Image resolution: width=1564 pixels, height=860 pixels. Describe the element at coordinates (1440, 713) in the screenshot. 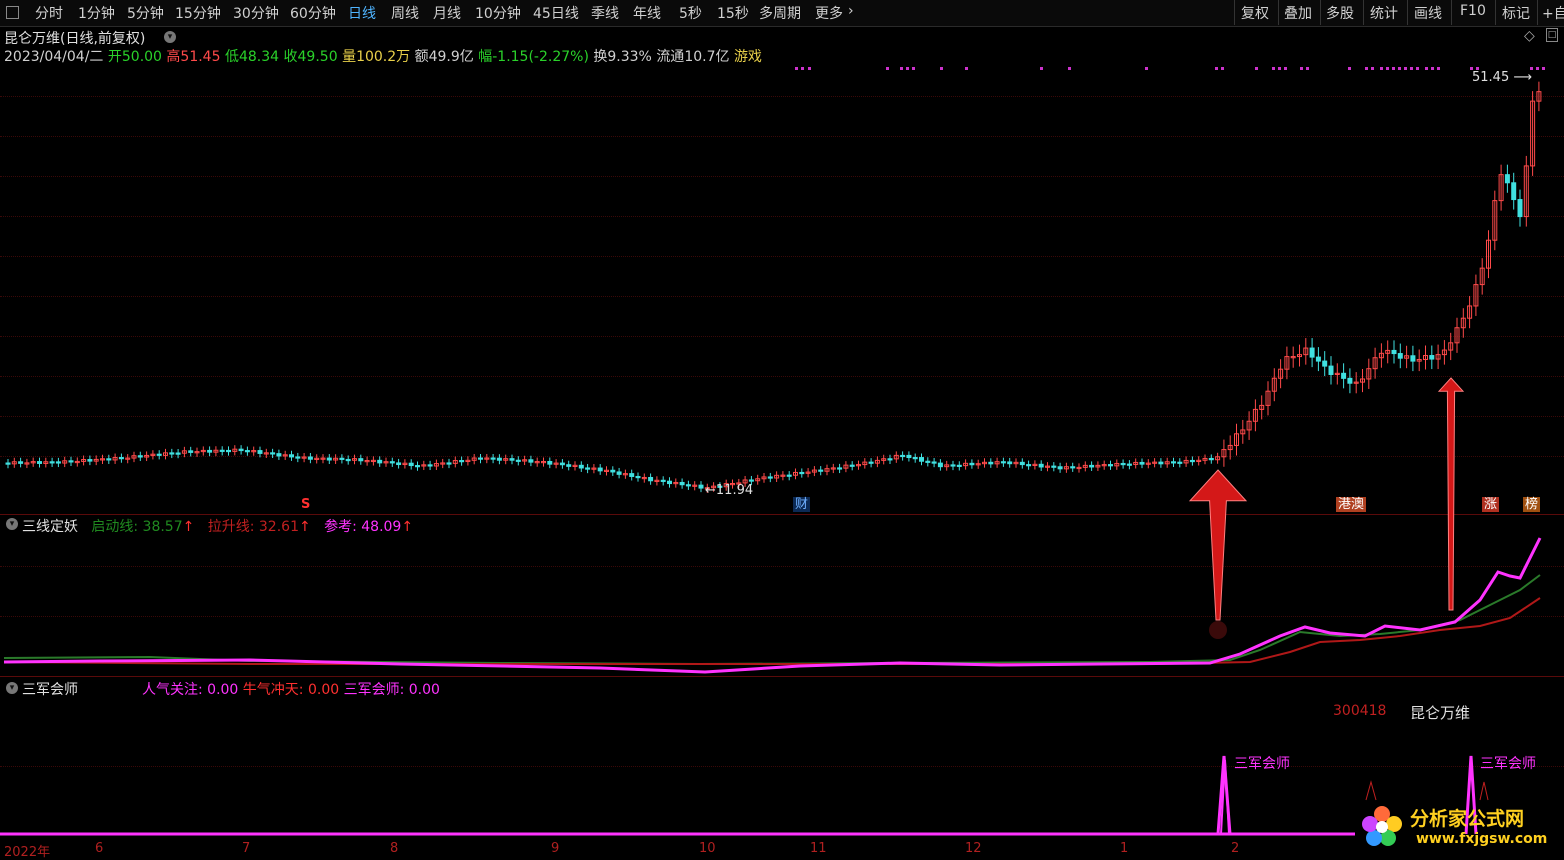

I see `stock-name: 昆仑万维` at that location.